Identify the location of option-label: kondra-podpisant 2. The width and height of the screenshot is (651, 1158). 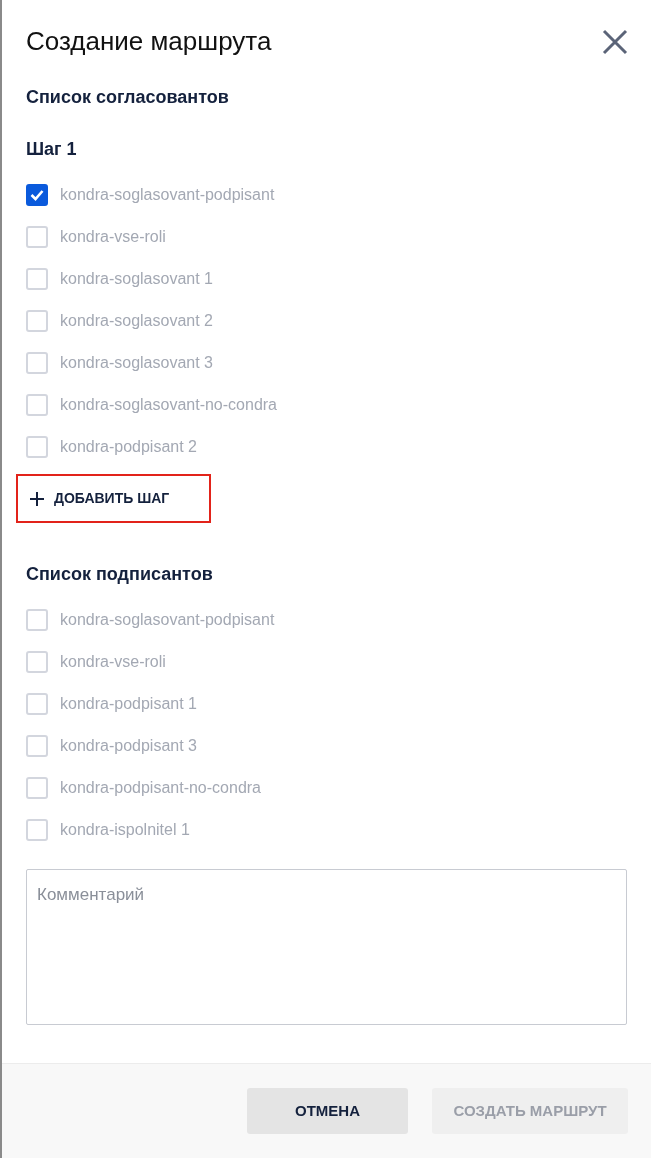
(128, 447).